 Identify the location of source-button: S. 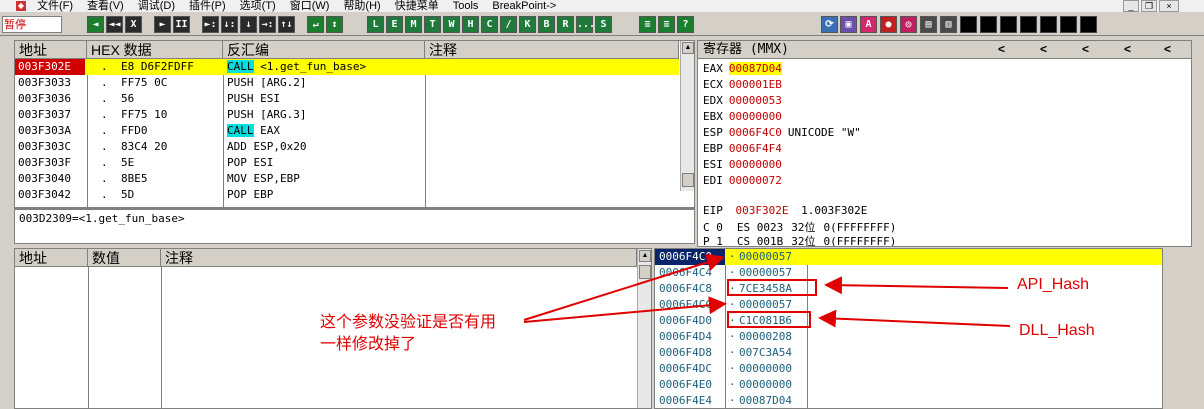
(603, 24).